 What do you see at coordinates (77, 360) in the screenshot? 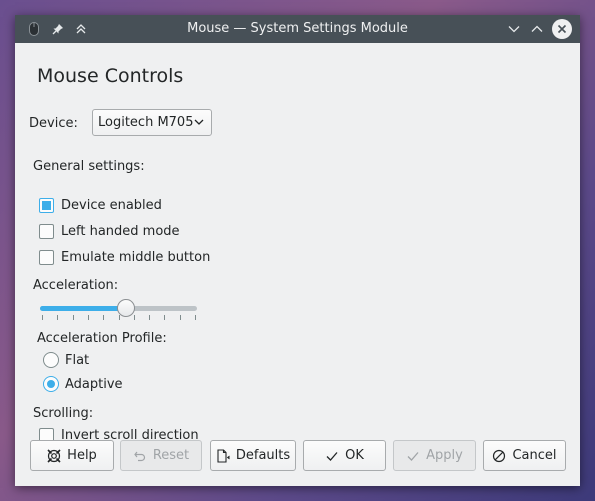
I see `flat-label: Flat` at bounding box center [77, 360].